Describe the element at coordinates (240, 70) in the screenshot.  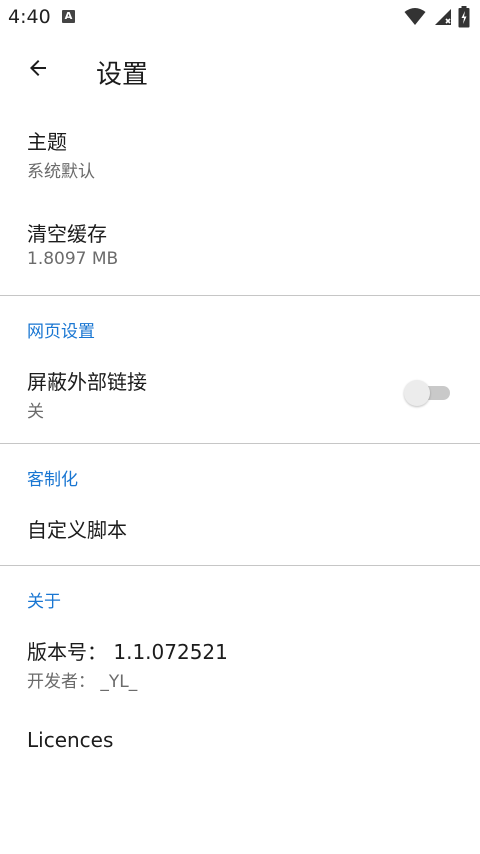
I see `app-bar: 设置` at that location.